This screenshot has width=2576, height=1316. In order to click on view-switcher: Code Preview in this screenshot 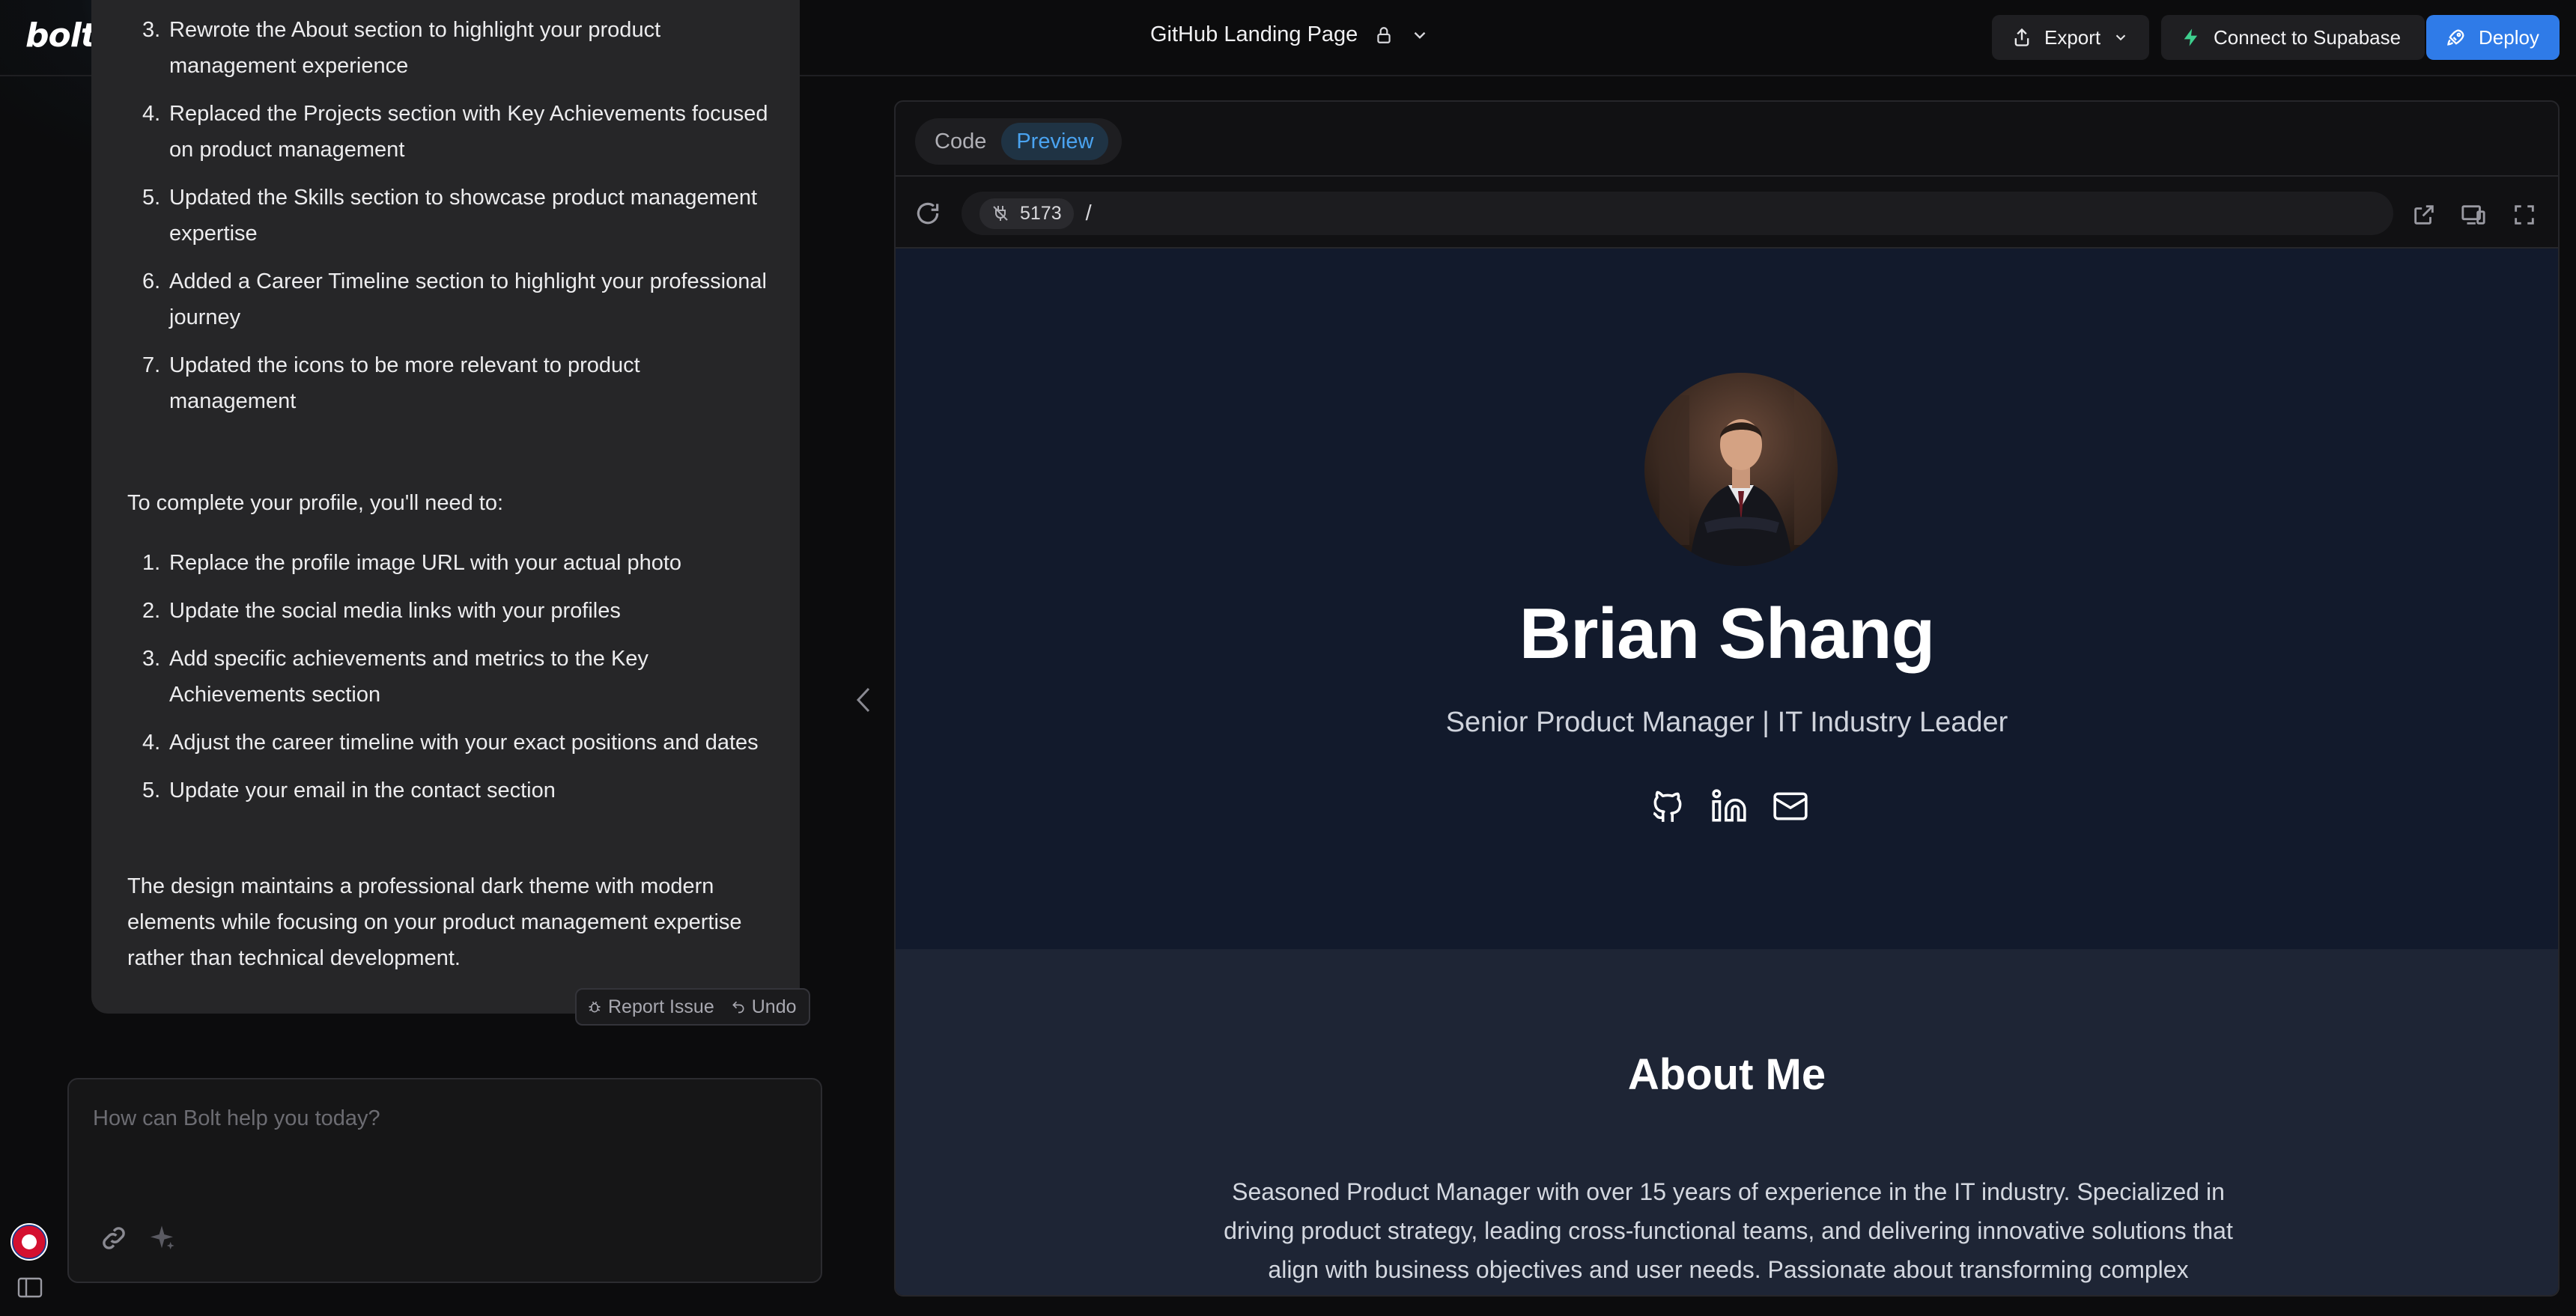, I will do `click(1018, 141)`.